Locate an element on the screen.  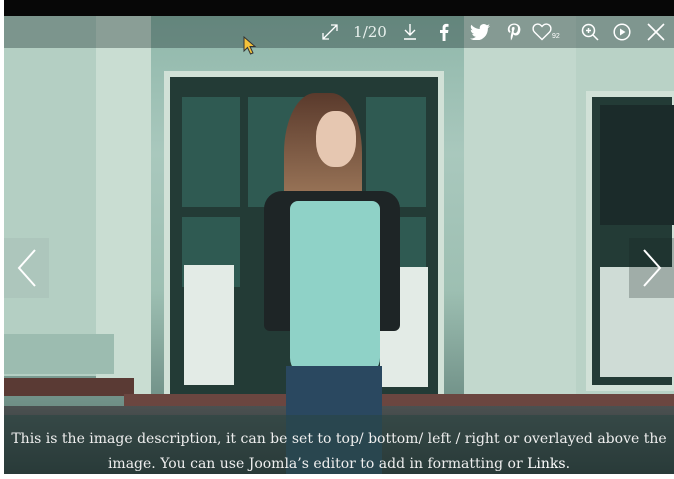
chevron-left-icon is located at coordinates (26, 268).